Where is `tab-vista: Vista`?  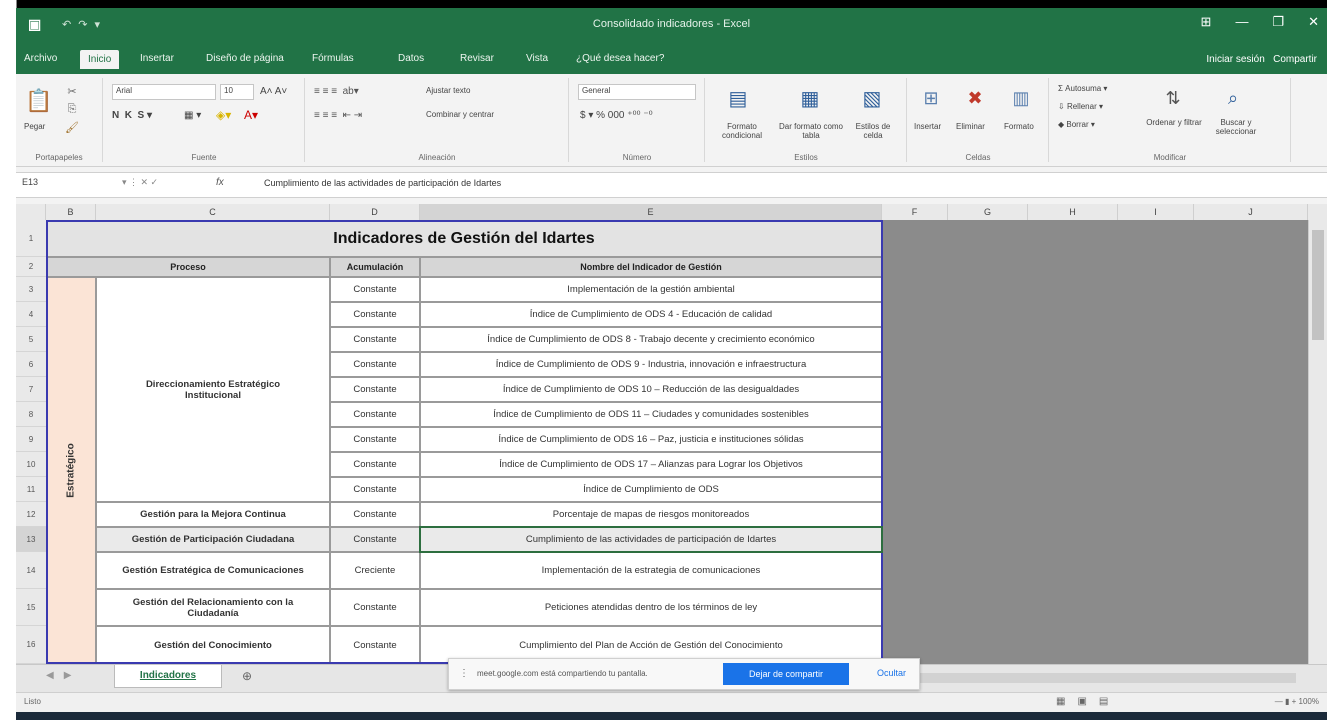
tab-vista: Vista is located at coordinates (537, 58).